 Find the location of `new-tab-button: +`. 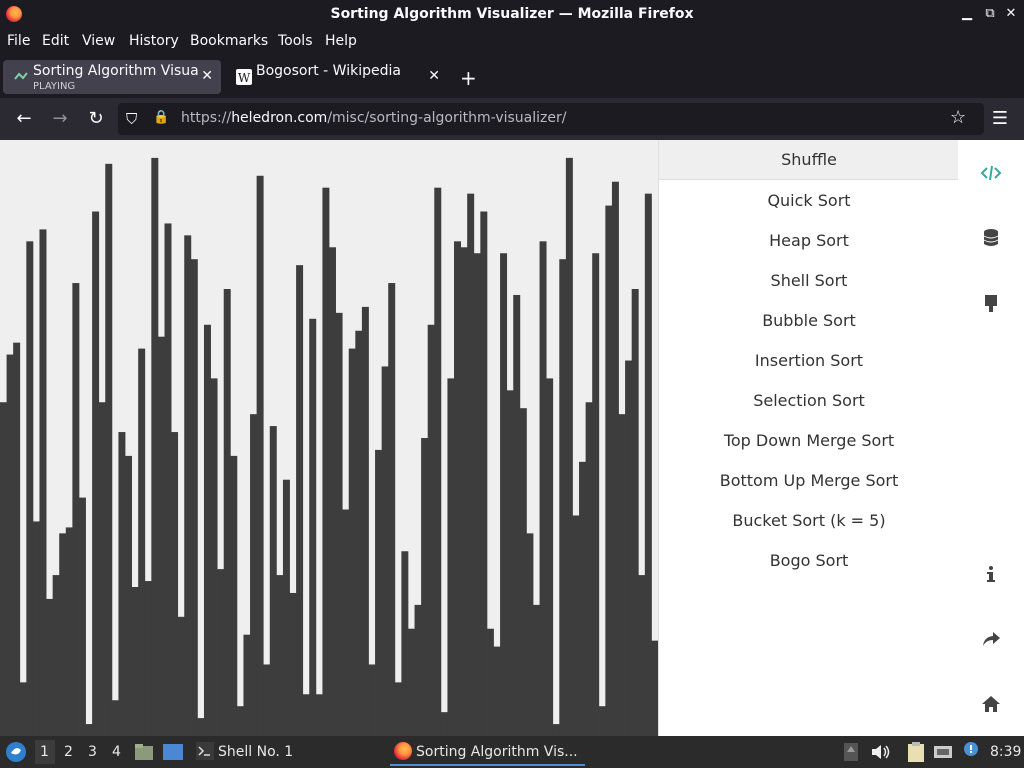

new-tab-button: + is located at coordinates (468, 78).